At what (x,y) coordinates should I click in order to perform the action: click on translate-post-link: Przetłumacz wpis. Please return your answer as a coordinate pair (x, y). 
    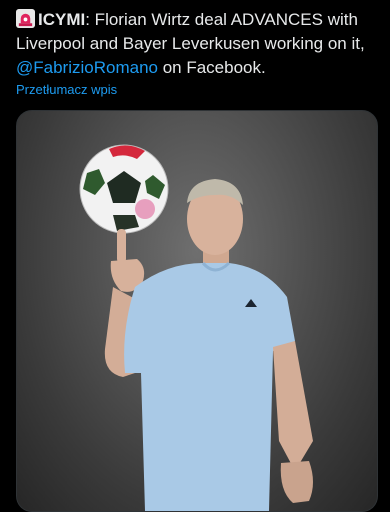
    Looking at the image, I should click on (66, 89).